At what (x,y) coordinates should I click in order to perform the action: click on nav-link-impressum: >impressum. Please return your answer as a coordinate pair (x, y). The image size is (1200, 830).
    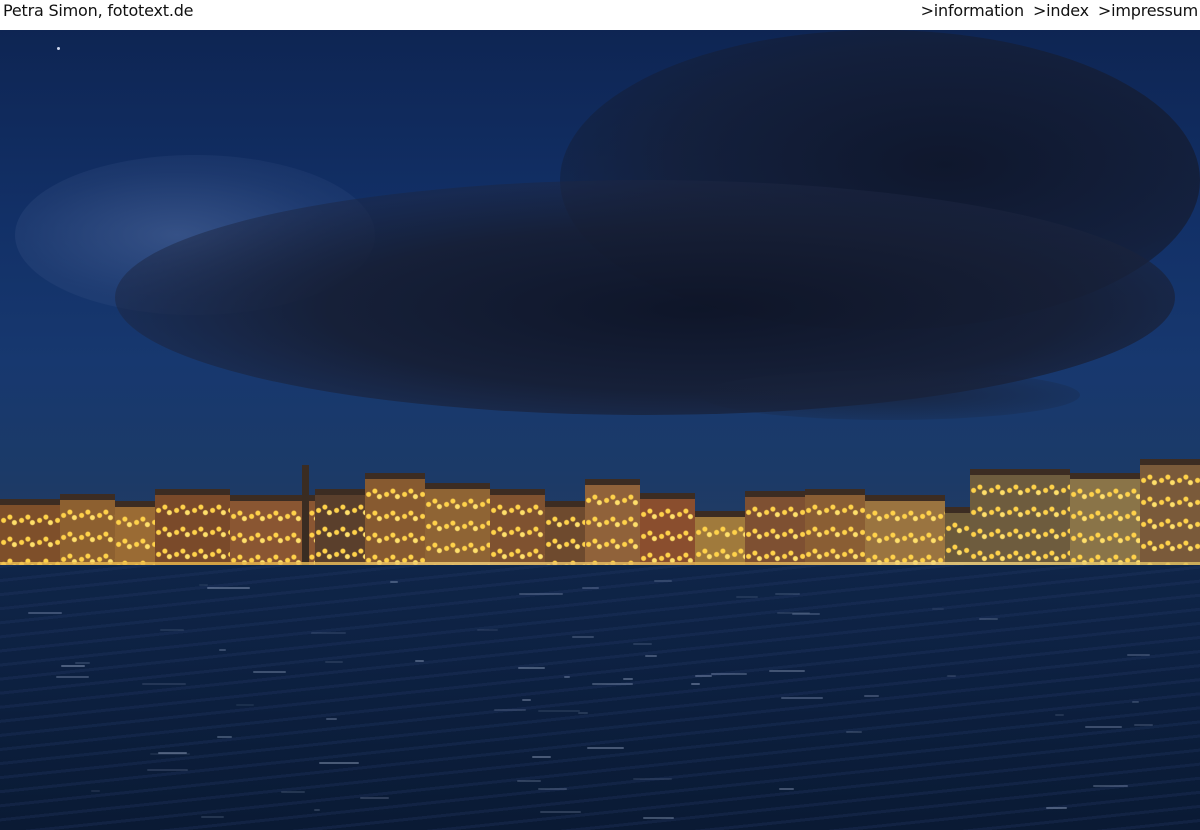
    Looking at the image, I should click on (1148, 13).